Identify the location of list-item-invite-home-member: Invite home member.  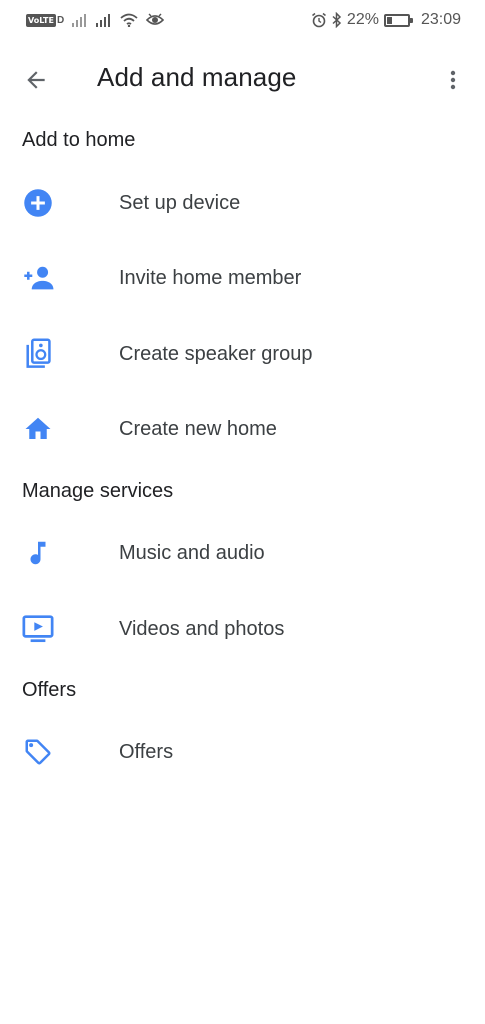
(242, 278).